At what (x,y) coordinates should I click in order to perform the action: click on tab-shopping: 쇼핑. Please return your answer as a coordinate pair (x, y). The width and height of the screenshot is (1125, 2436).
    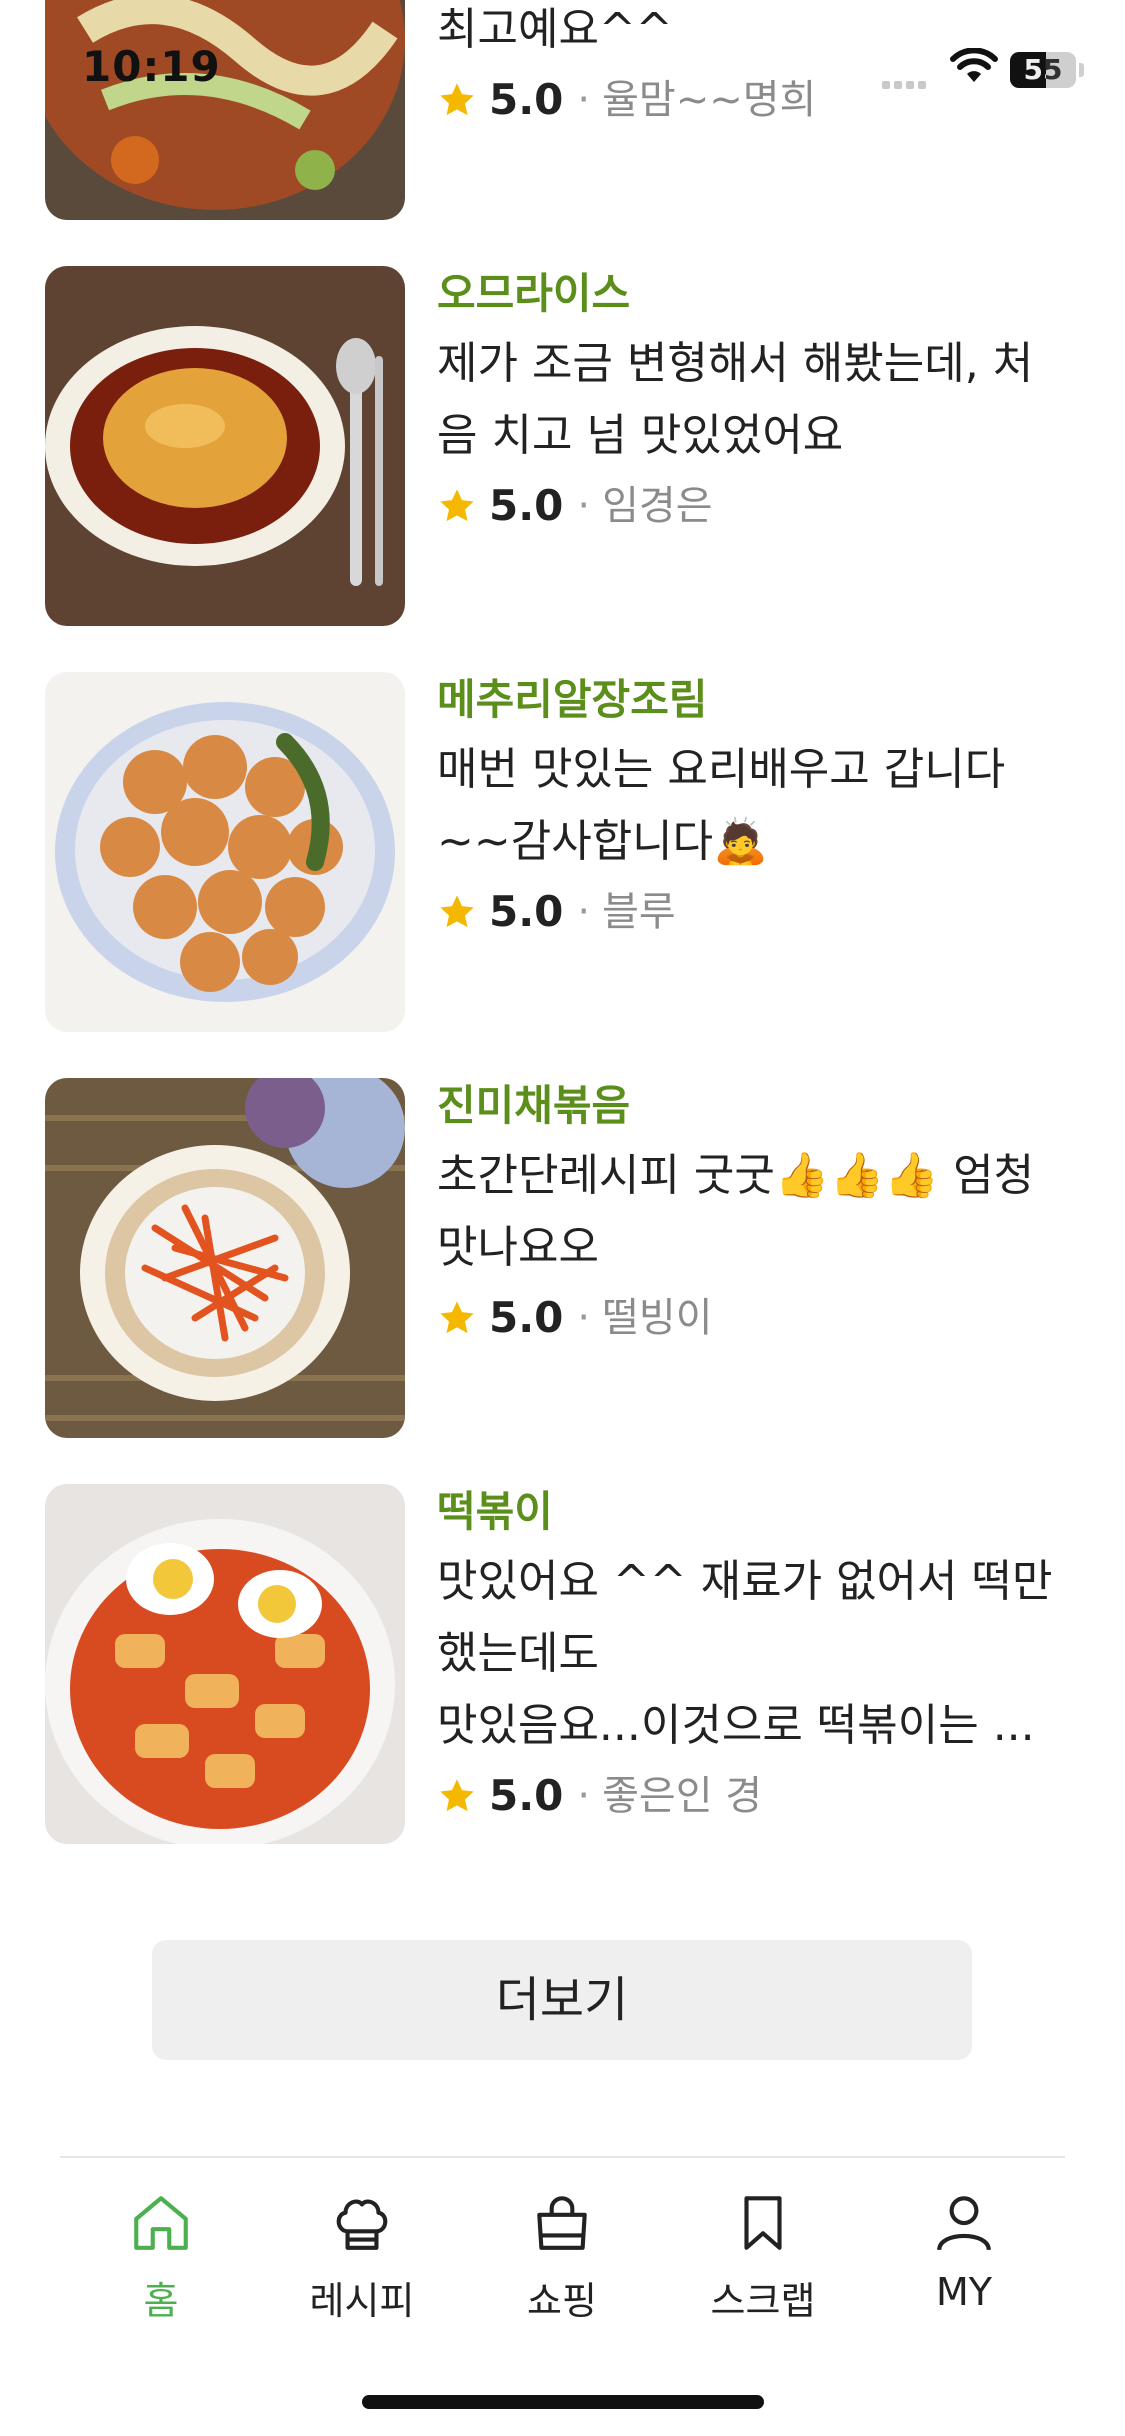
    Looking at the image, I should click on (562, 2257).